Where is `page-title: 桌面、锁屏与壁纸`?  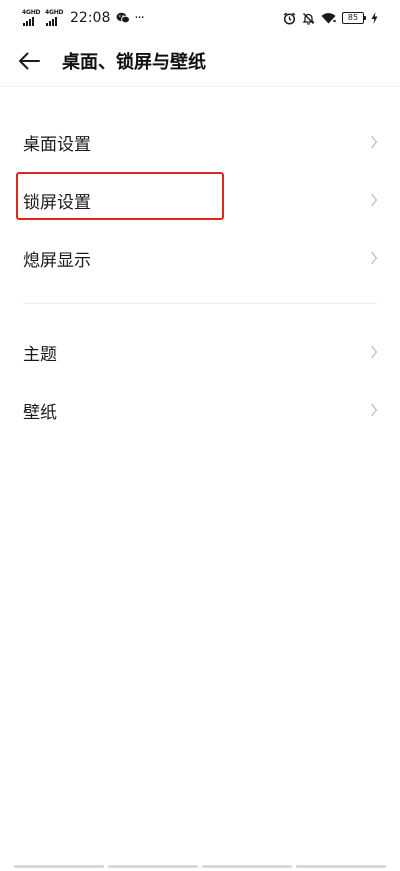 page-title: 桌面、锁屏与壁纸 is located at coordinates (134, 62).